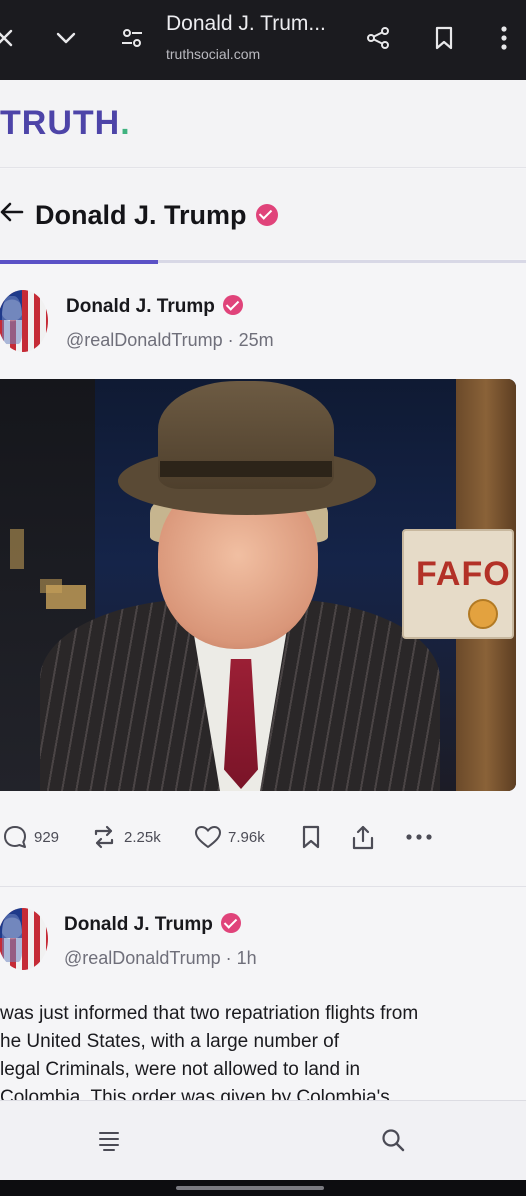 This screenshot has height=1196, width=526. I want to click on logo-text: TRUTH, so click(60, 123).